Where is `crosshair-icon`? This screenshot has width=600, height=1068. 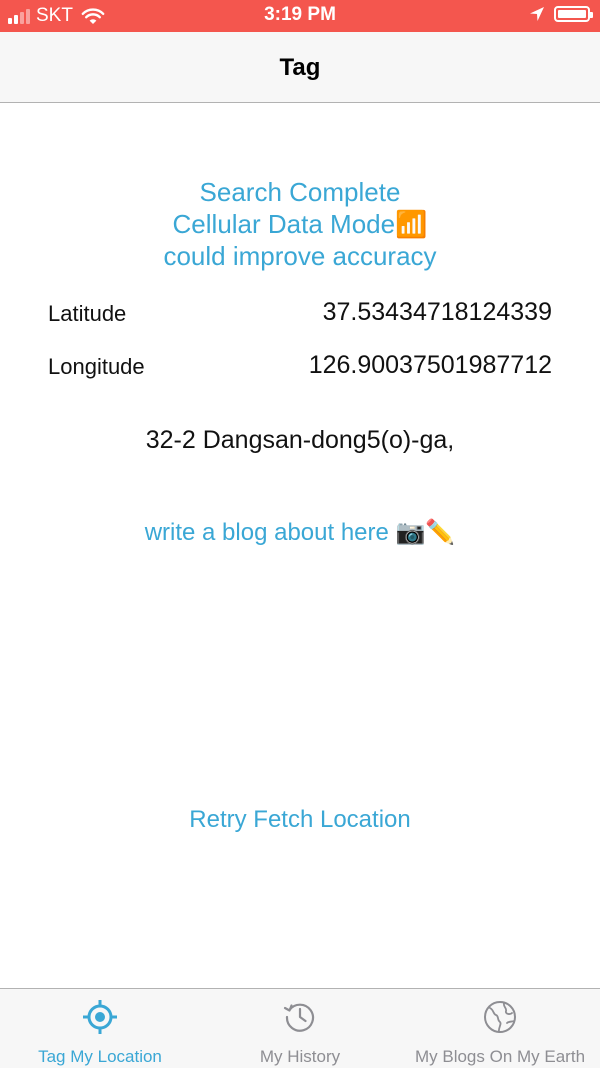
crosshair-icon is located at coordinates (100, 1017).